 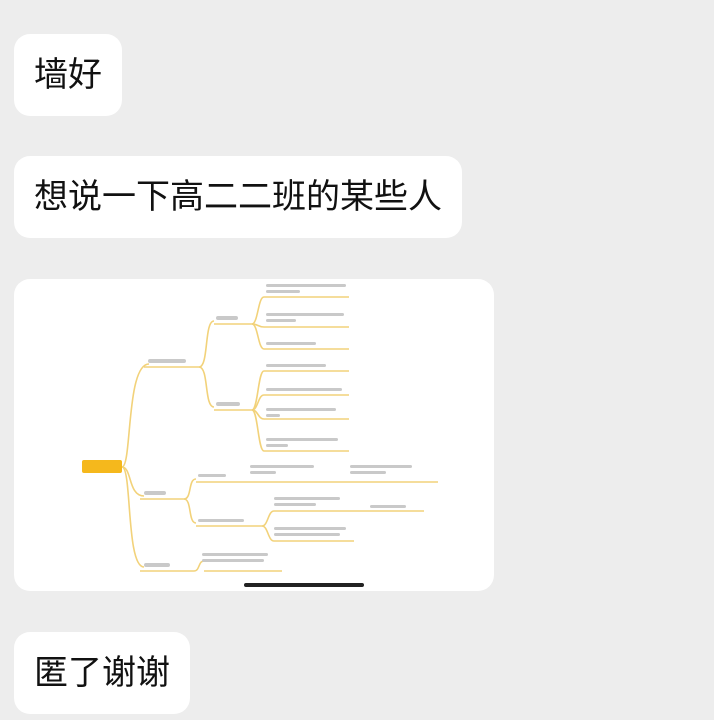 I want to click on message-text: 想说一下高二二班的某些人, so click(x=238, y=197).